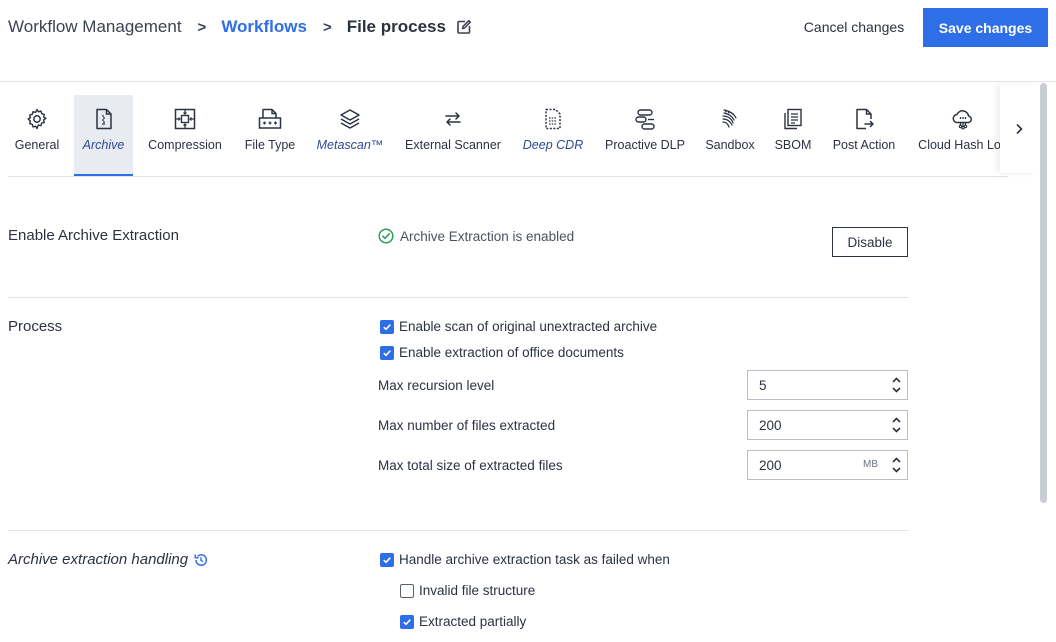 This screenshot has width=1056, height=642. I want to click on compression-icon, so click(185, 119).